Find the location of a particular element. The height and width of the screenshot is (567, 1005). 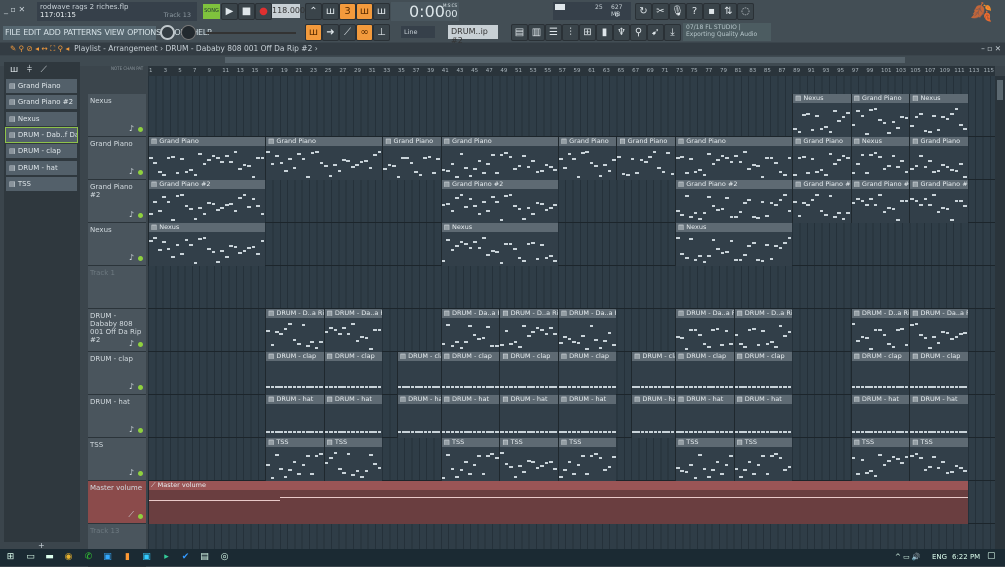

chrome-icon: ◉ is located at coordinates (68, 557).